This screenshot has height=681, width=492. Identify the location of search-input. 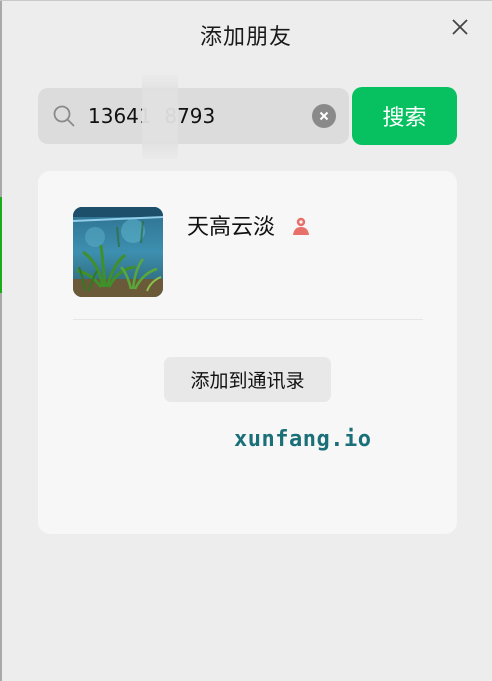
(193, 116).